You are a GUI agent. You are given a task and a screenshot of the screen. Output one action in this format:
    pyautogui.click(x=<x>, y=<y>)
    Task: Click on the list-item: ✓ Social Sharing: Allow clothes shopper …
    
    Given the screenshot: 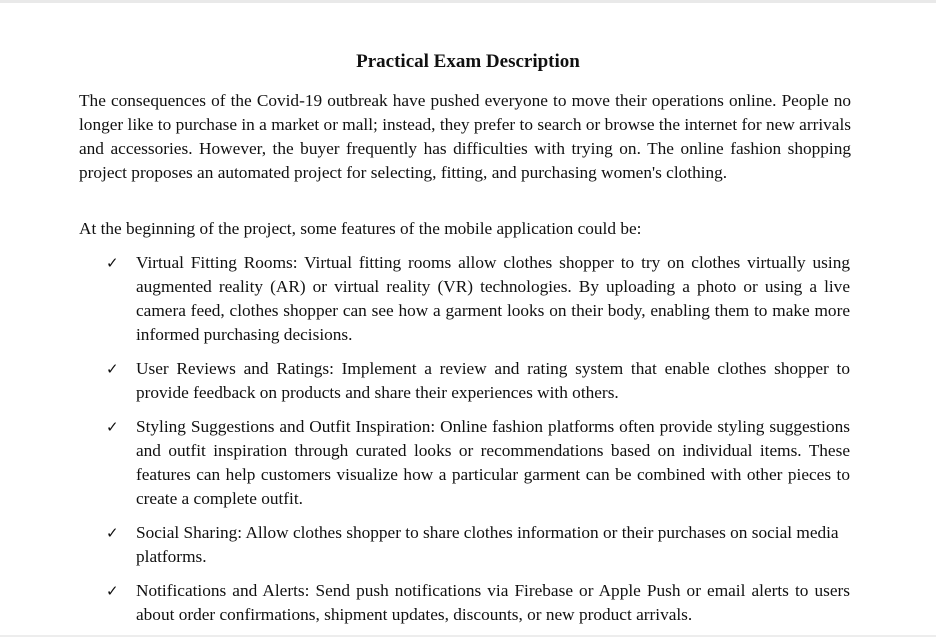 What is the action you would take?
    pyautogui.click(x=425, y=545)
    